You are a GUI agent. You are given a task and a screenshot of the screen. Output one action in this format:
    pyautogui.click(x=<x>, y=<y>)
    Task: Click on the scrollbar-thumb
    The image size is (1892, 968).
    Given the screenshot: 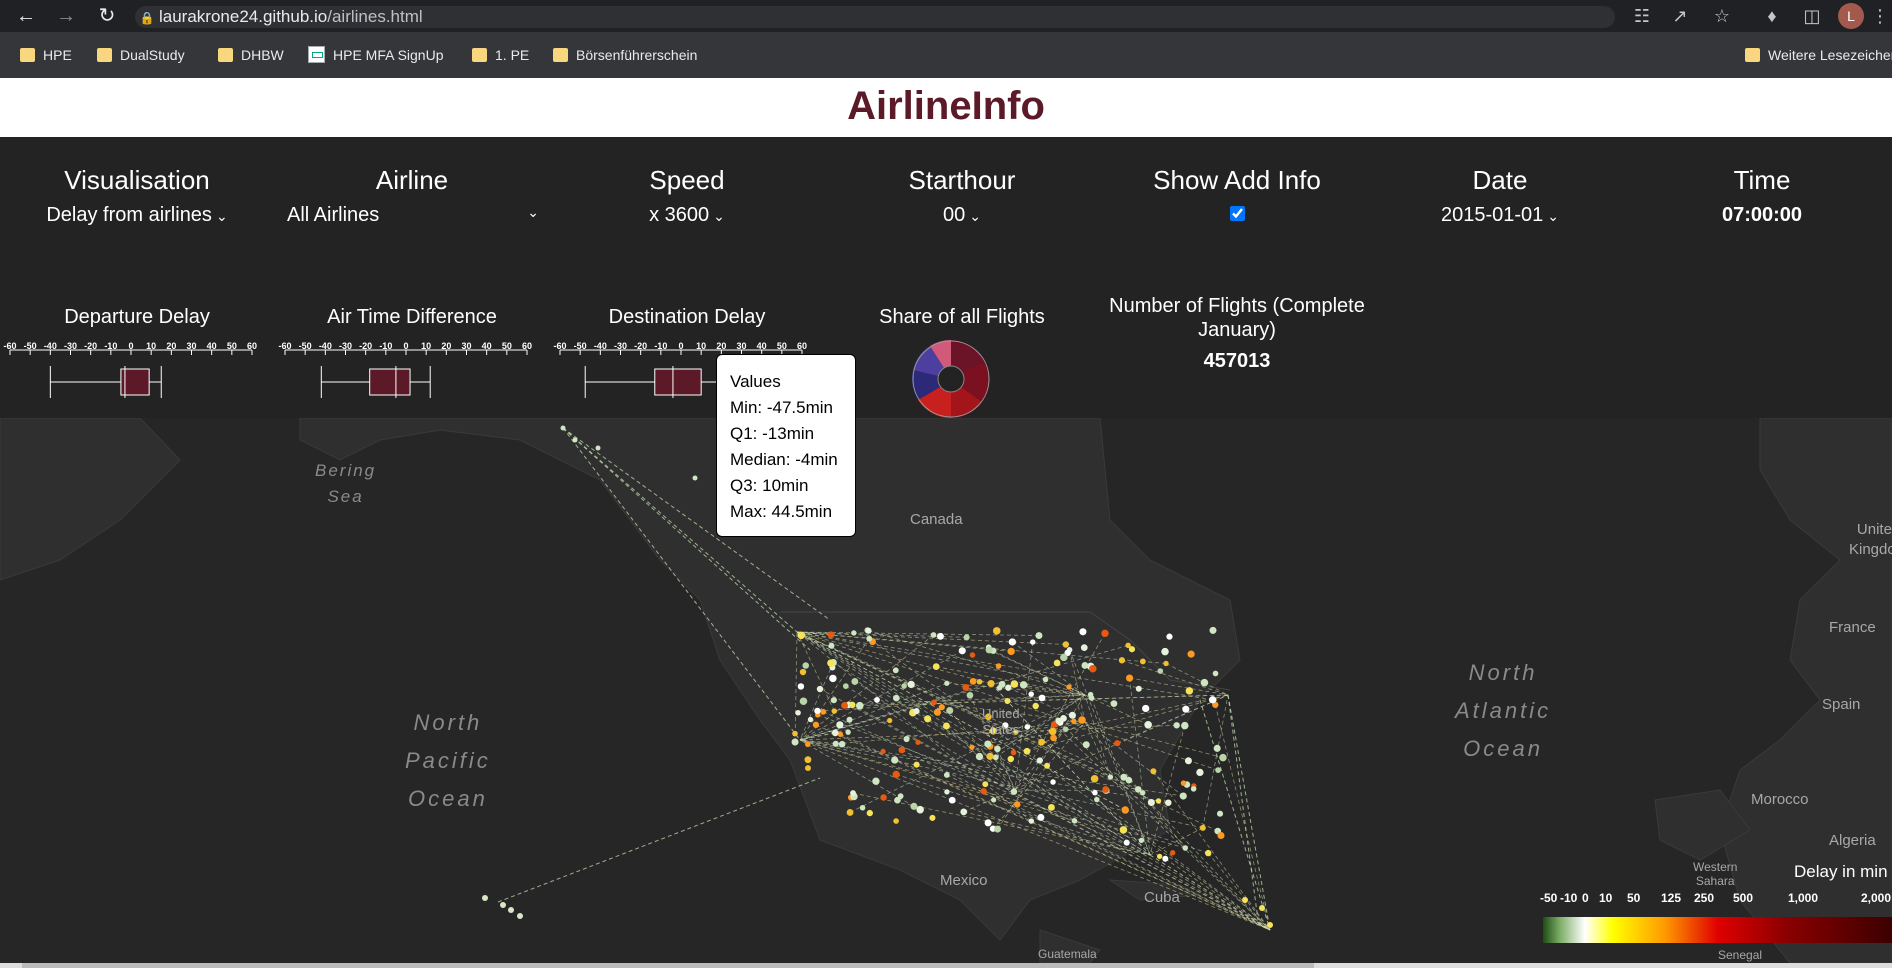 What is the action you would take?
    pyautogui.click(x=668, y=965)
    